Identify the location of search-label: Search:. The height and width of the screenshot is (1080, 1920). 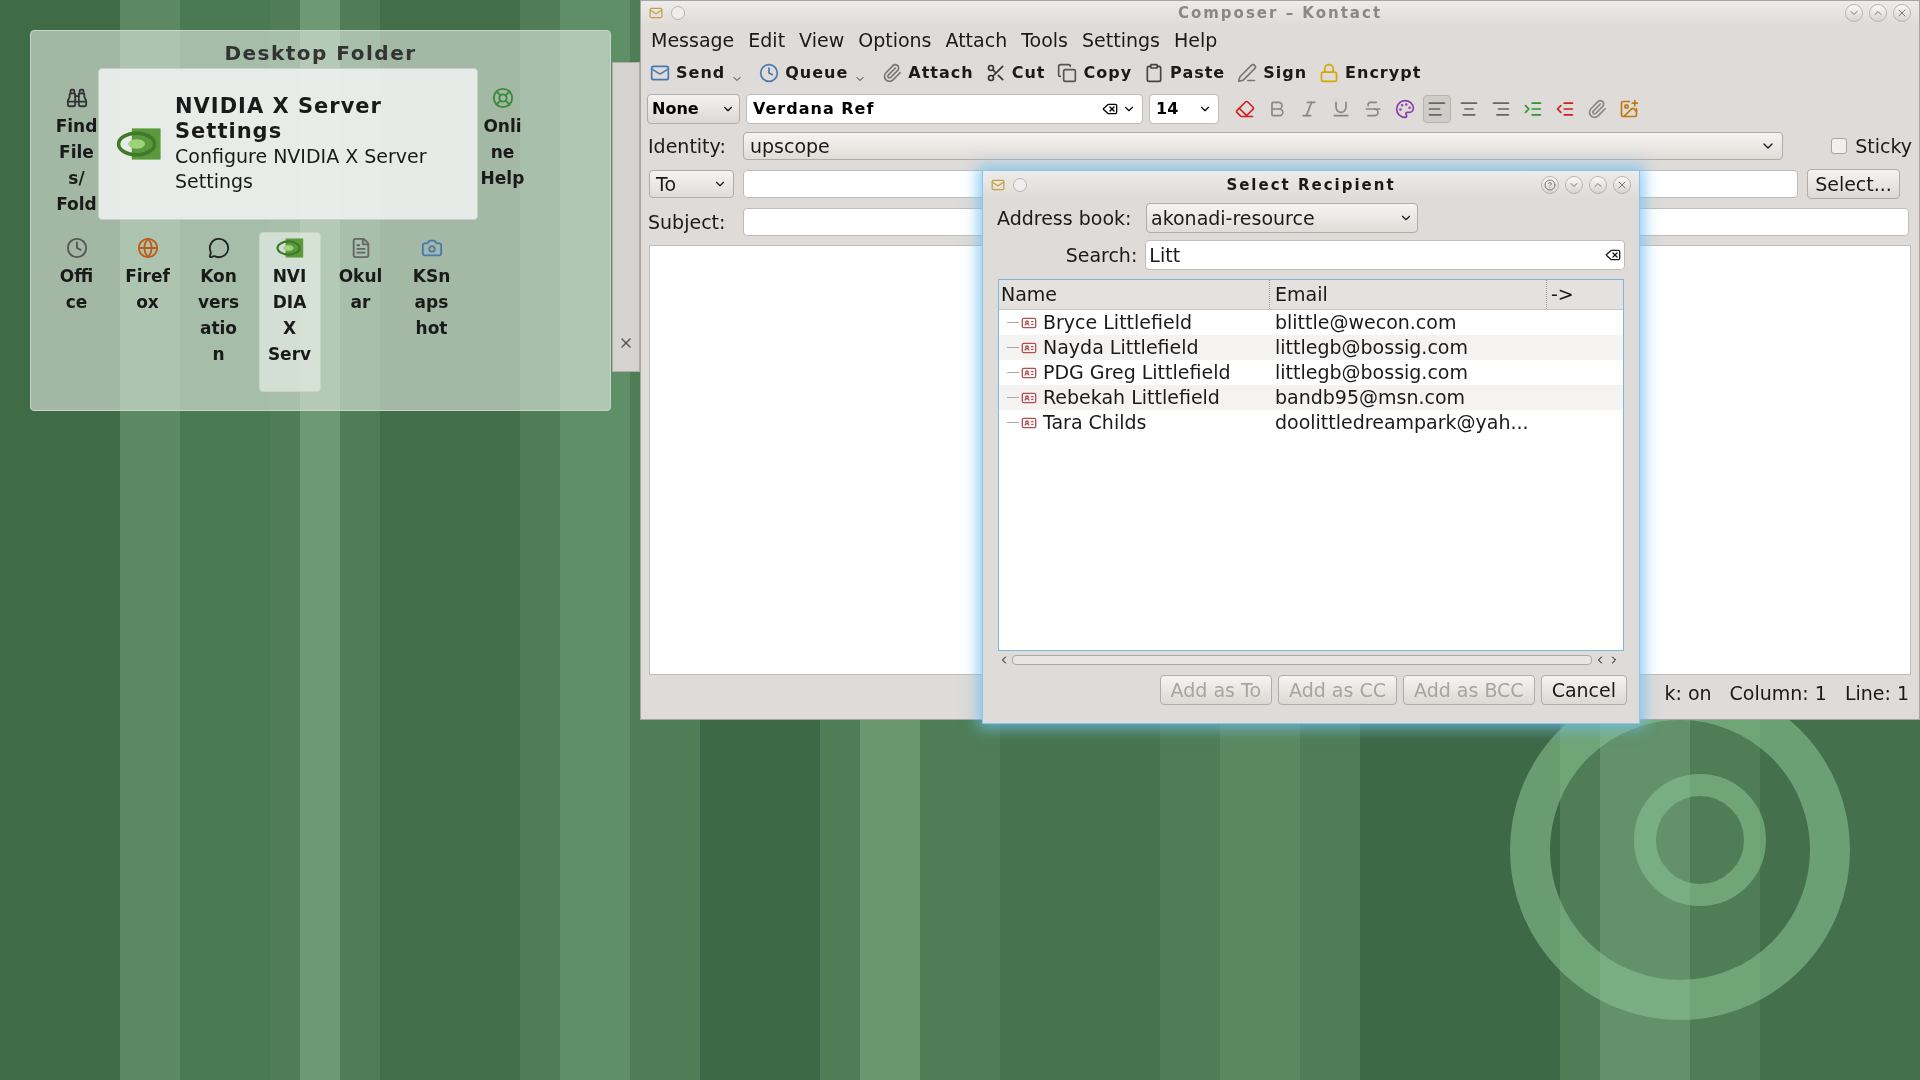
(1101, 255).